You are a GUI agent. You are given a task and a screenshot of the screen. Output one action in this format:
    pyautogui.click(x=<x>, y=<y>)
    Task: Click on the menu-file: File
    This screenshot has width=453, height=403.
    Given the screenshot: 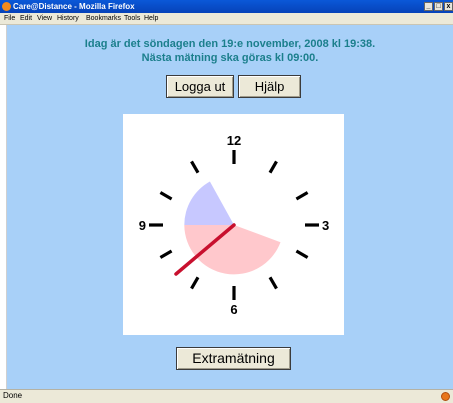 What is the action you would take?
    pyautogui.click(x=9, y=18)
    